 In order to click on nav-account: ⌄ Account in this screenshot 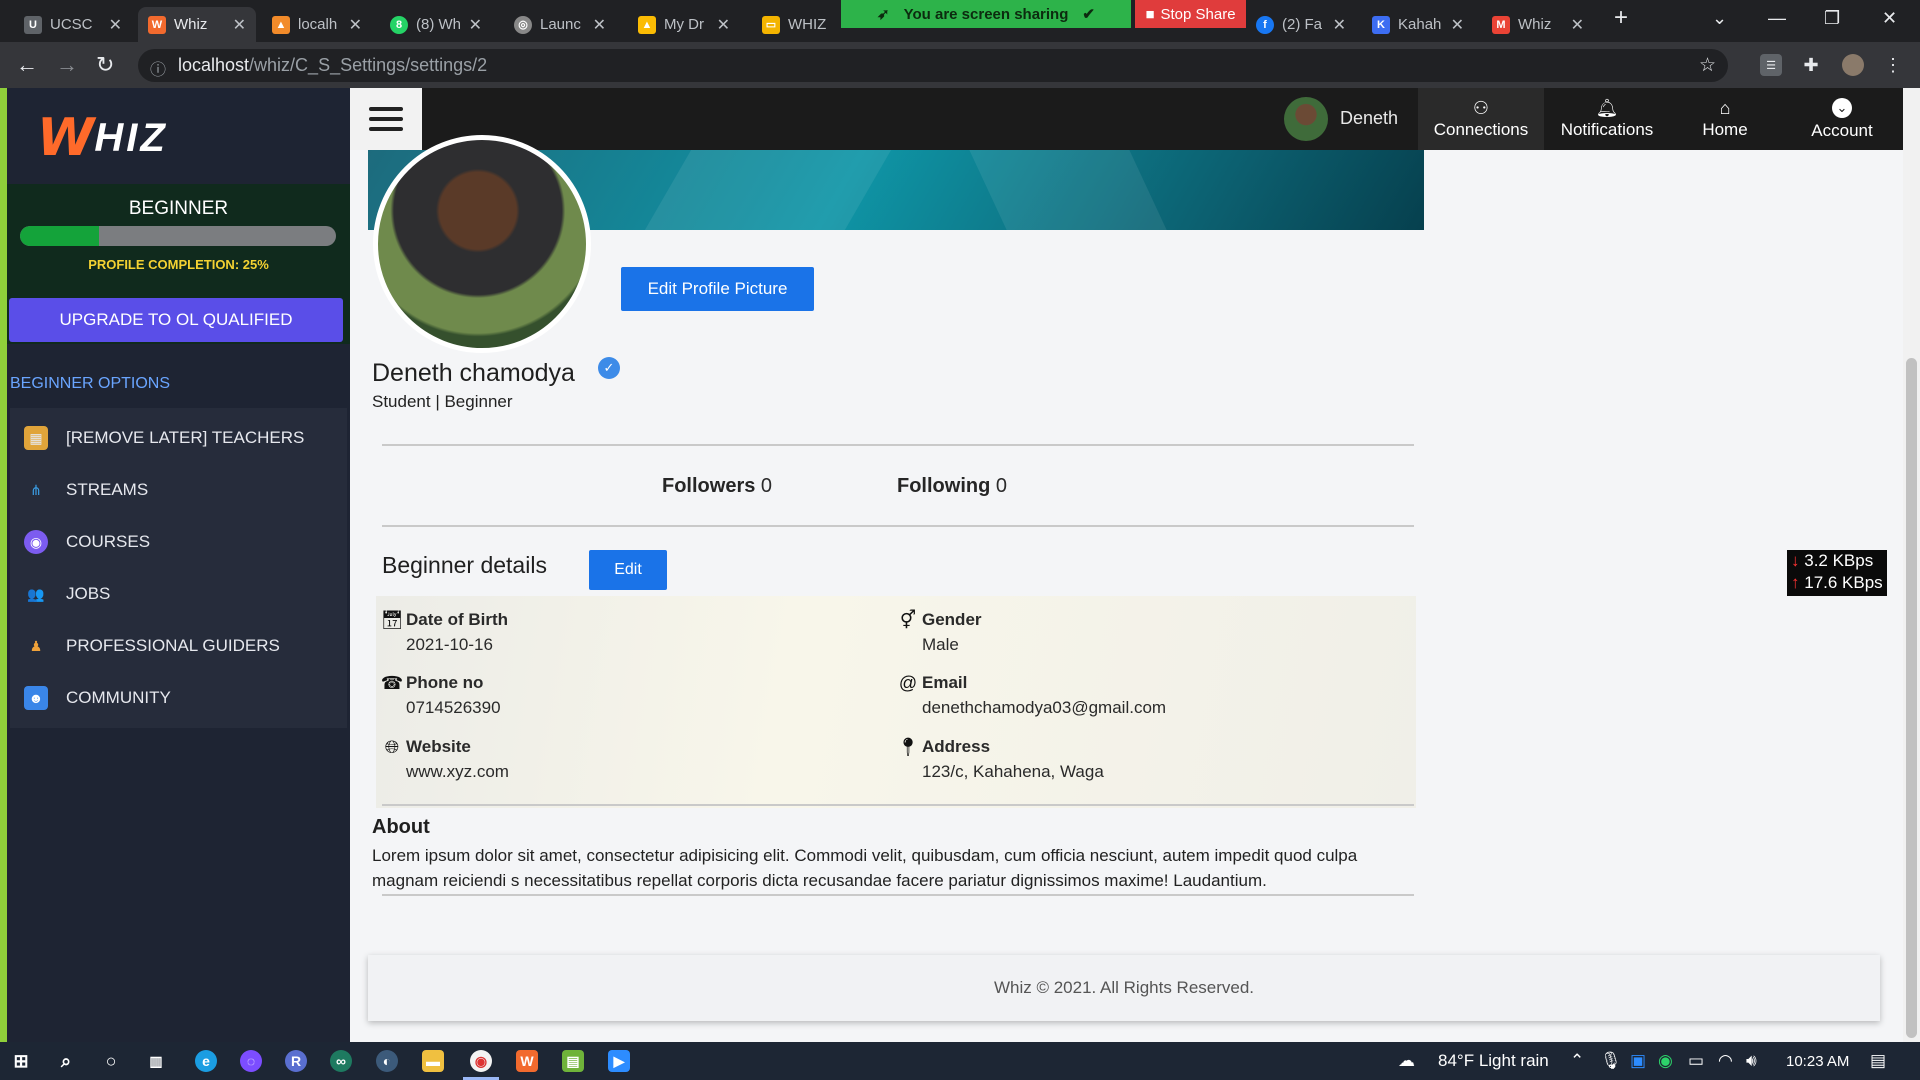, I will do `click(1842, 119)`.